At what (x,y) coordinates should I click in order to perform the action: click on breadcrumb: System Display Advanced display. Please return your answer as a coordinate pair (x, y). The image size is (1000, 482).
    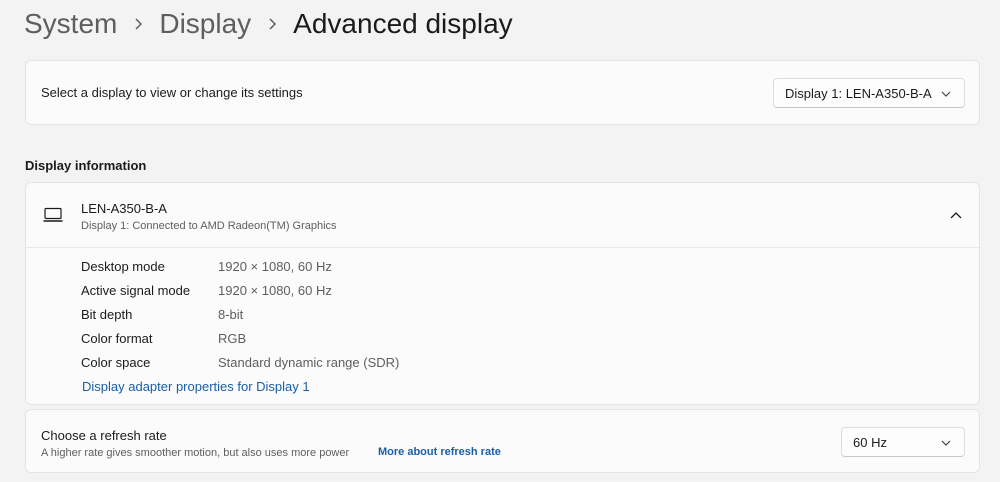
    Looking at the image, I should click on (268, 24).